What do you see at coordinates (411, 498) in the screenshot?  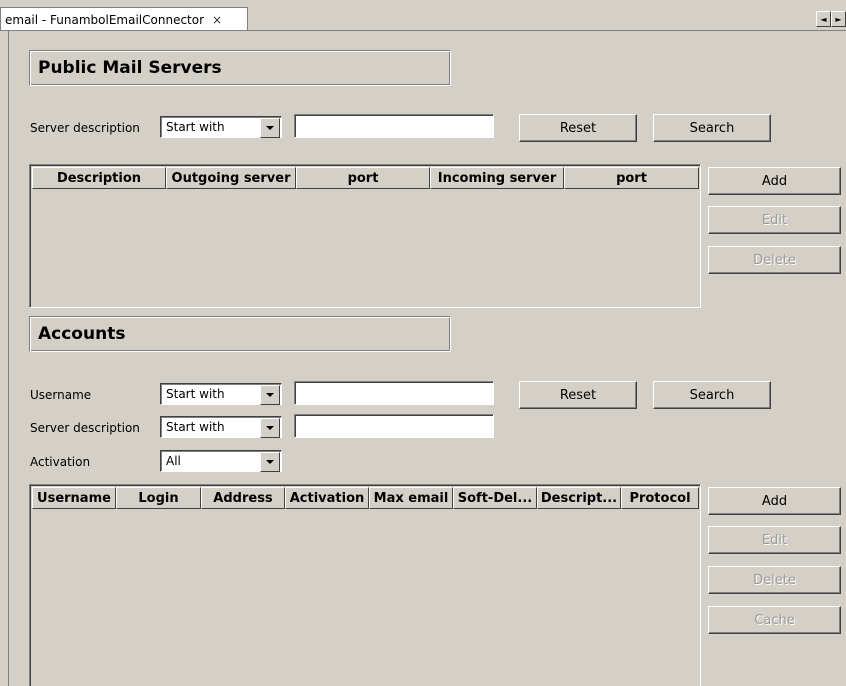 I see `column-header-max-email: Max email` at bounding box center [411, 498].